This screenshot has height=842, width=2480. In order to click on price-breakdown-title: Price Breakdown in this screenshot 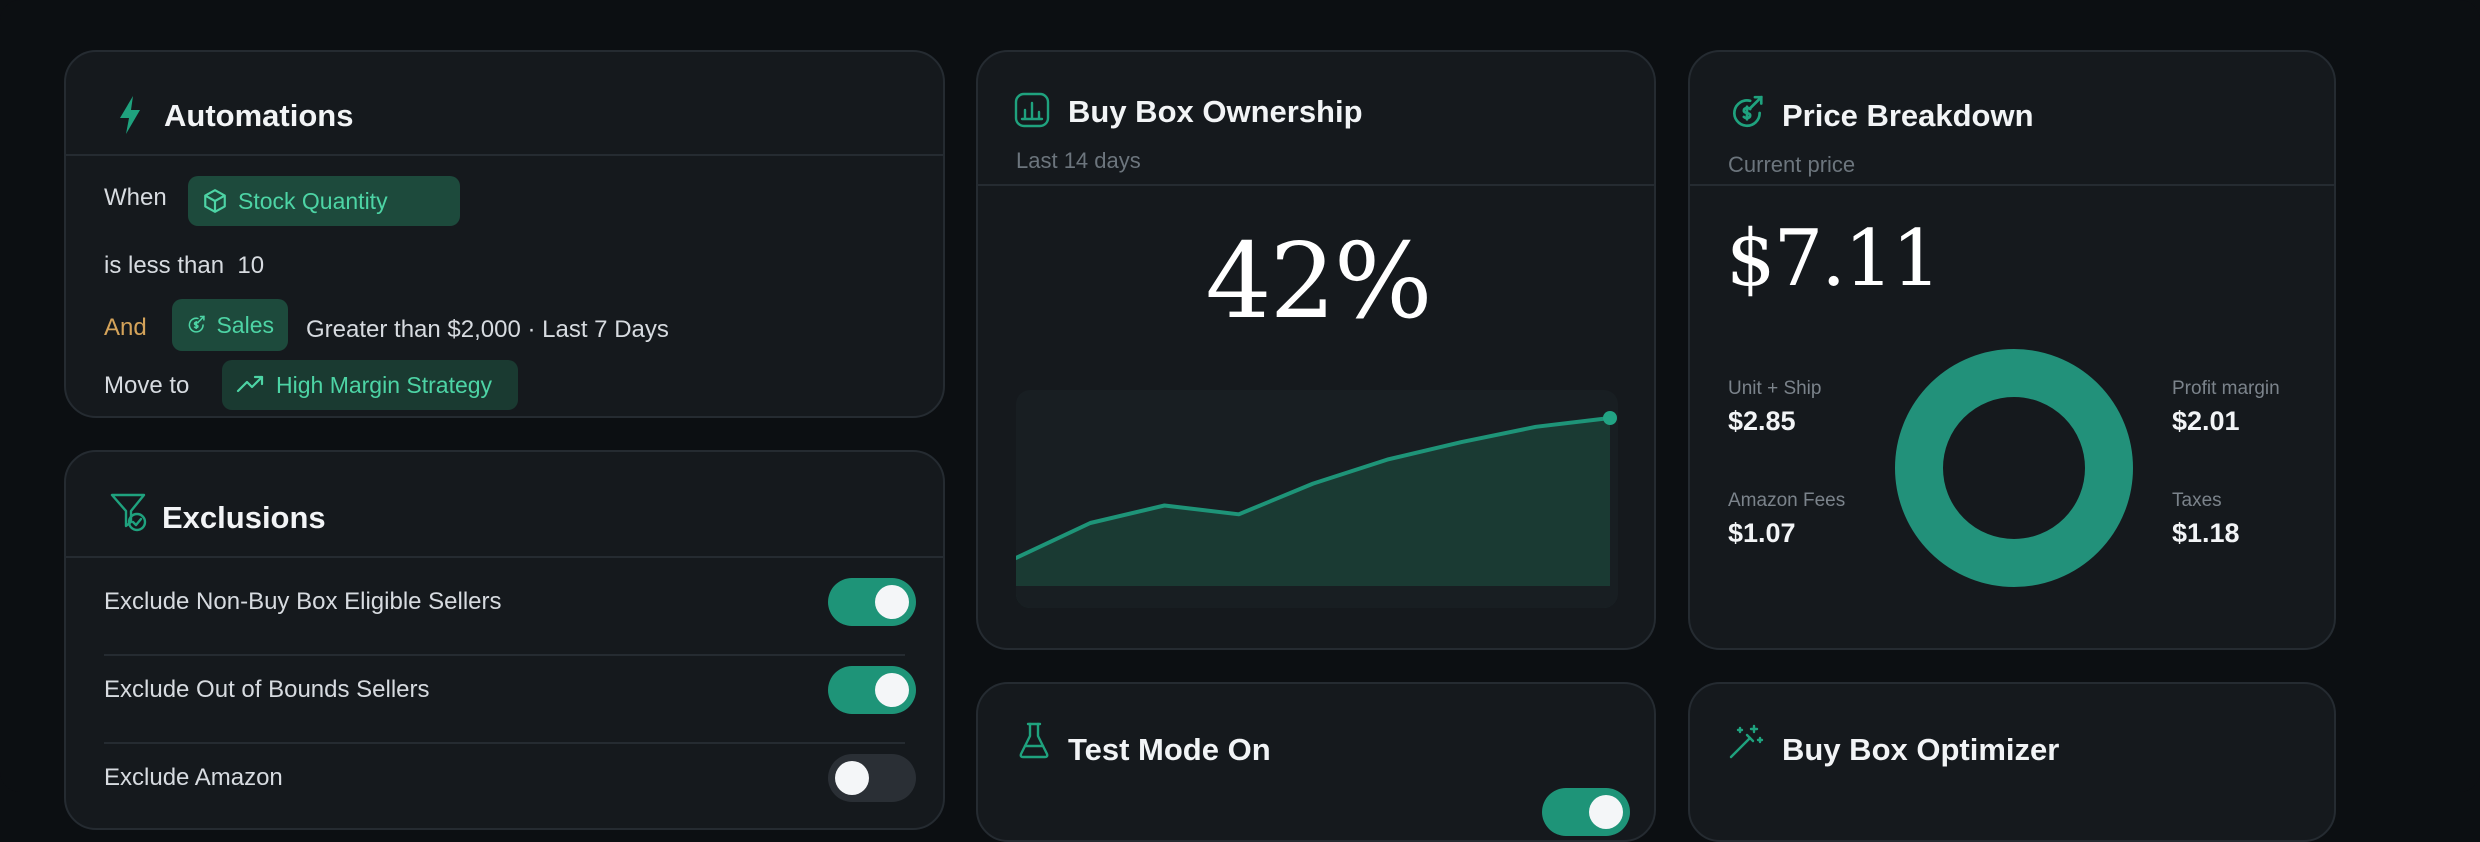, I will do `click(1908, 115)`.